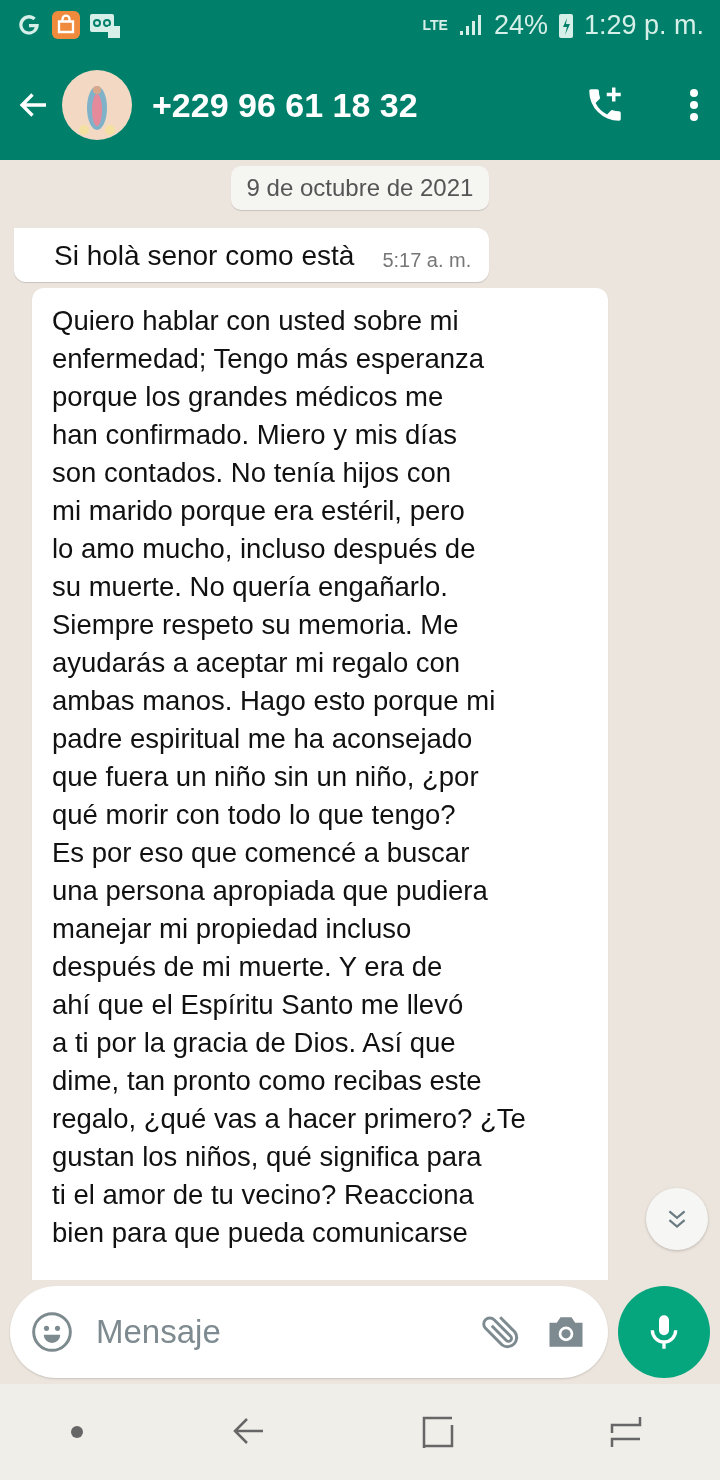  What do you see at coordinates (97, 105) in the screenshot?
I see `avatar` at bounding box center [97, 105].